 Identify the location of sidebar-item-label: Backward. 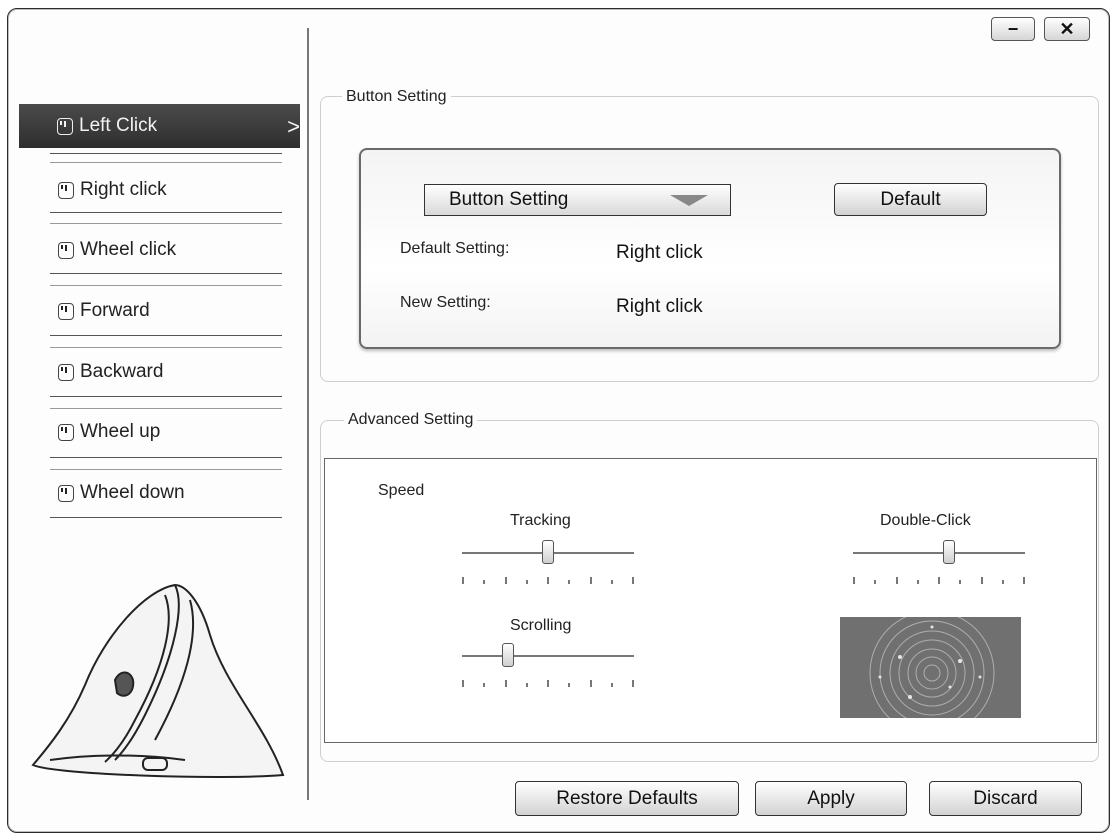
(122, 371).